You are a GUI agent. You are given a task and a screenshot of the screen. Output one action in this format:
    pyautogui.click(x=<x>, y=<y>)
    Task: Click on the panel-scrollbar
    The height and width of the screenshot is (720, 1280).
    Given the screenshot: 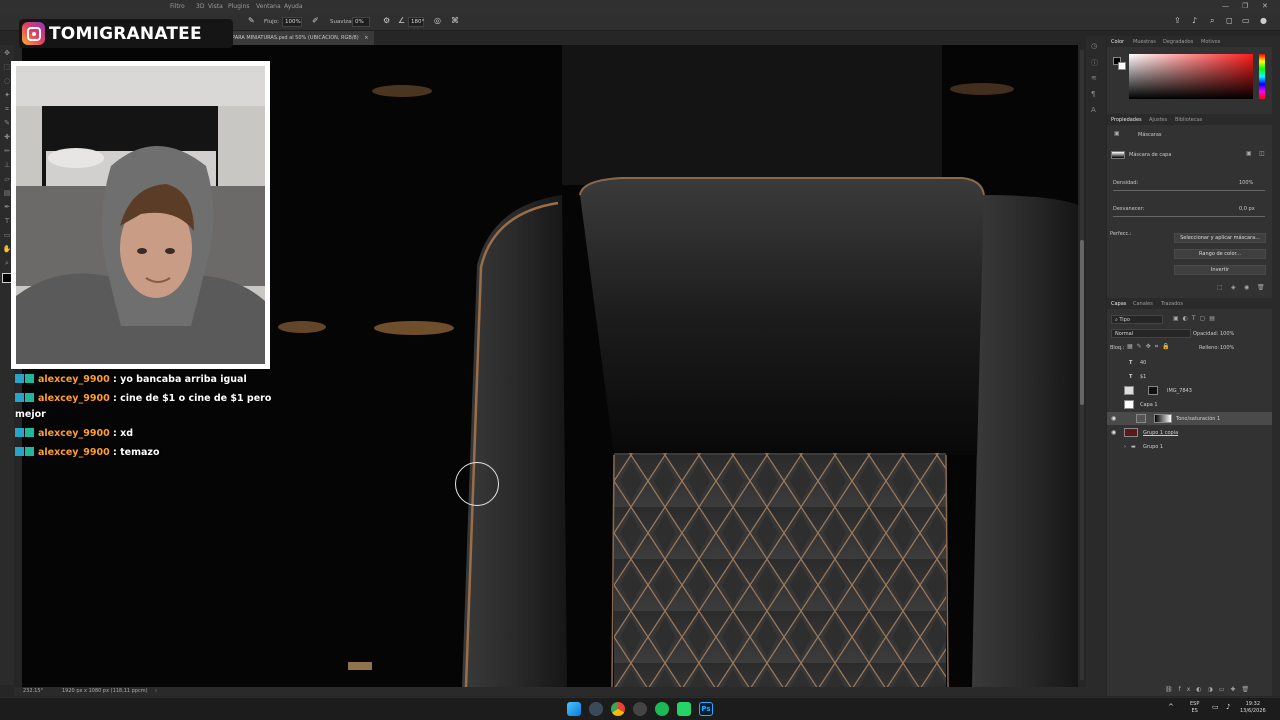 What is the action you would take?
    pyautogui.click(x=1276, y=366)
    